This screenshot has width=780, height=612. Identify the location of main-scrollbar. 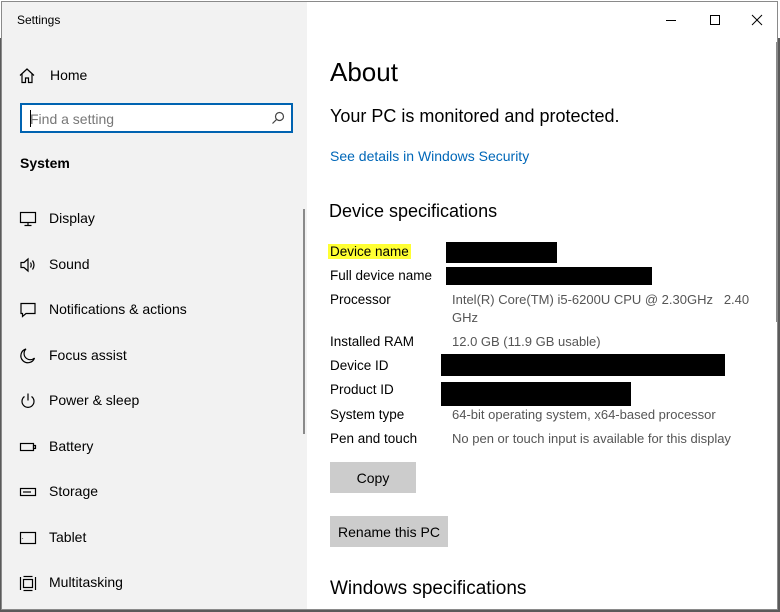
(776, 182).